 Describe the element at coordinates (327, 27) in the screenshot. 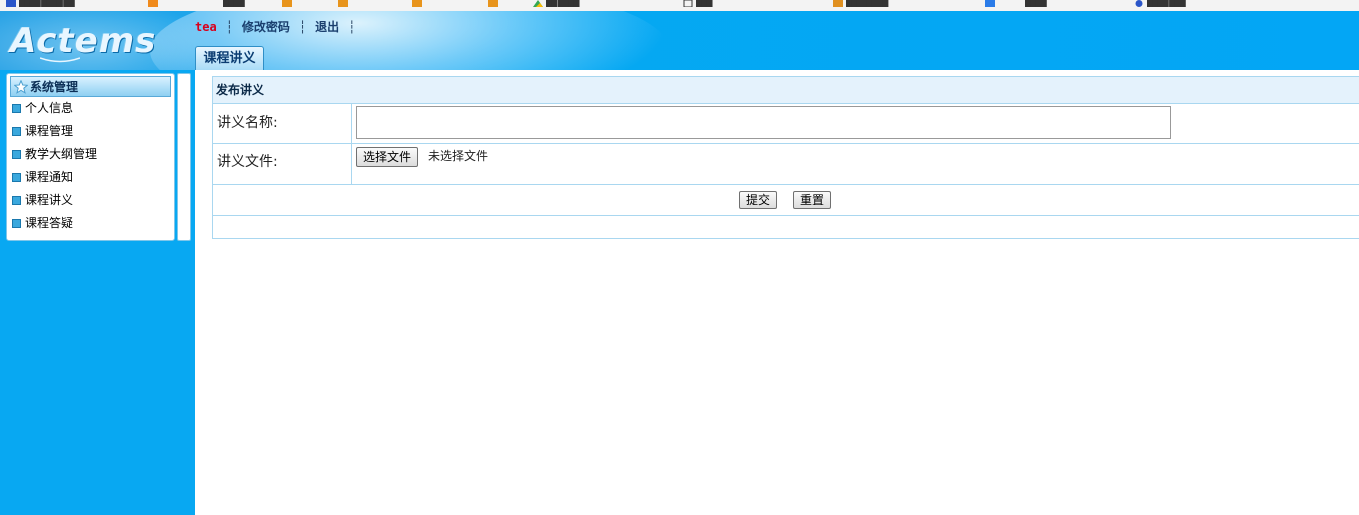

I see `logout-link: 退出` at that location.